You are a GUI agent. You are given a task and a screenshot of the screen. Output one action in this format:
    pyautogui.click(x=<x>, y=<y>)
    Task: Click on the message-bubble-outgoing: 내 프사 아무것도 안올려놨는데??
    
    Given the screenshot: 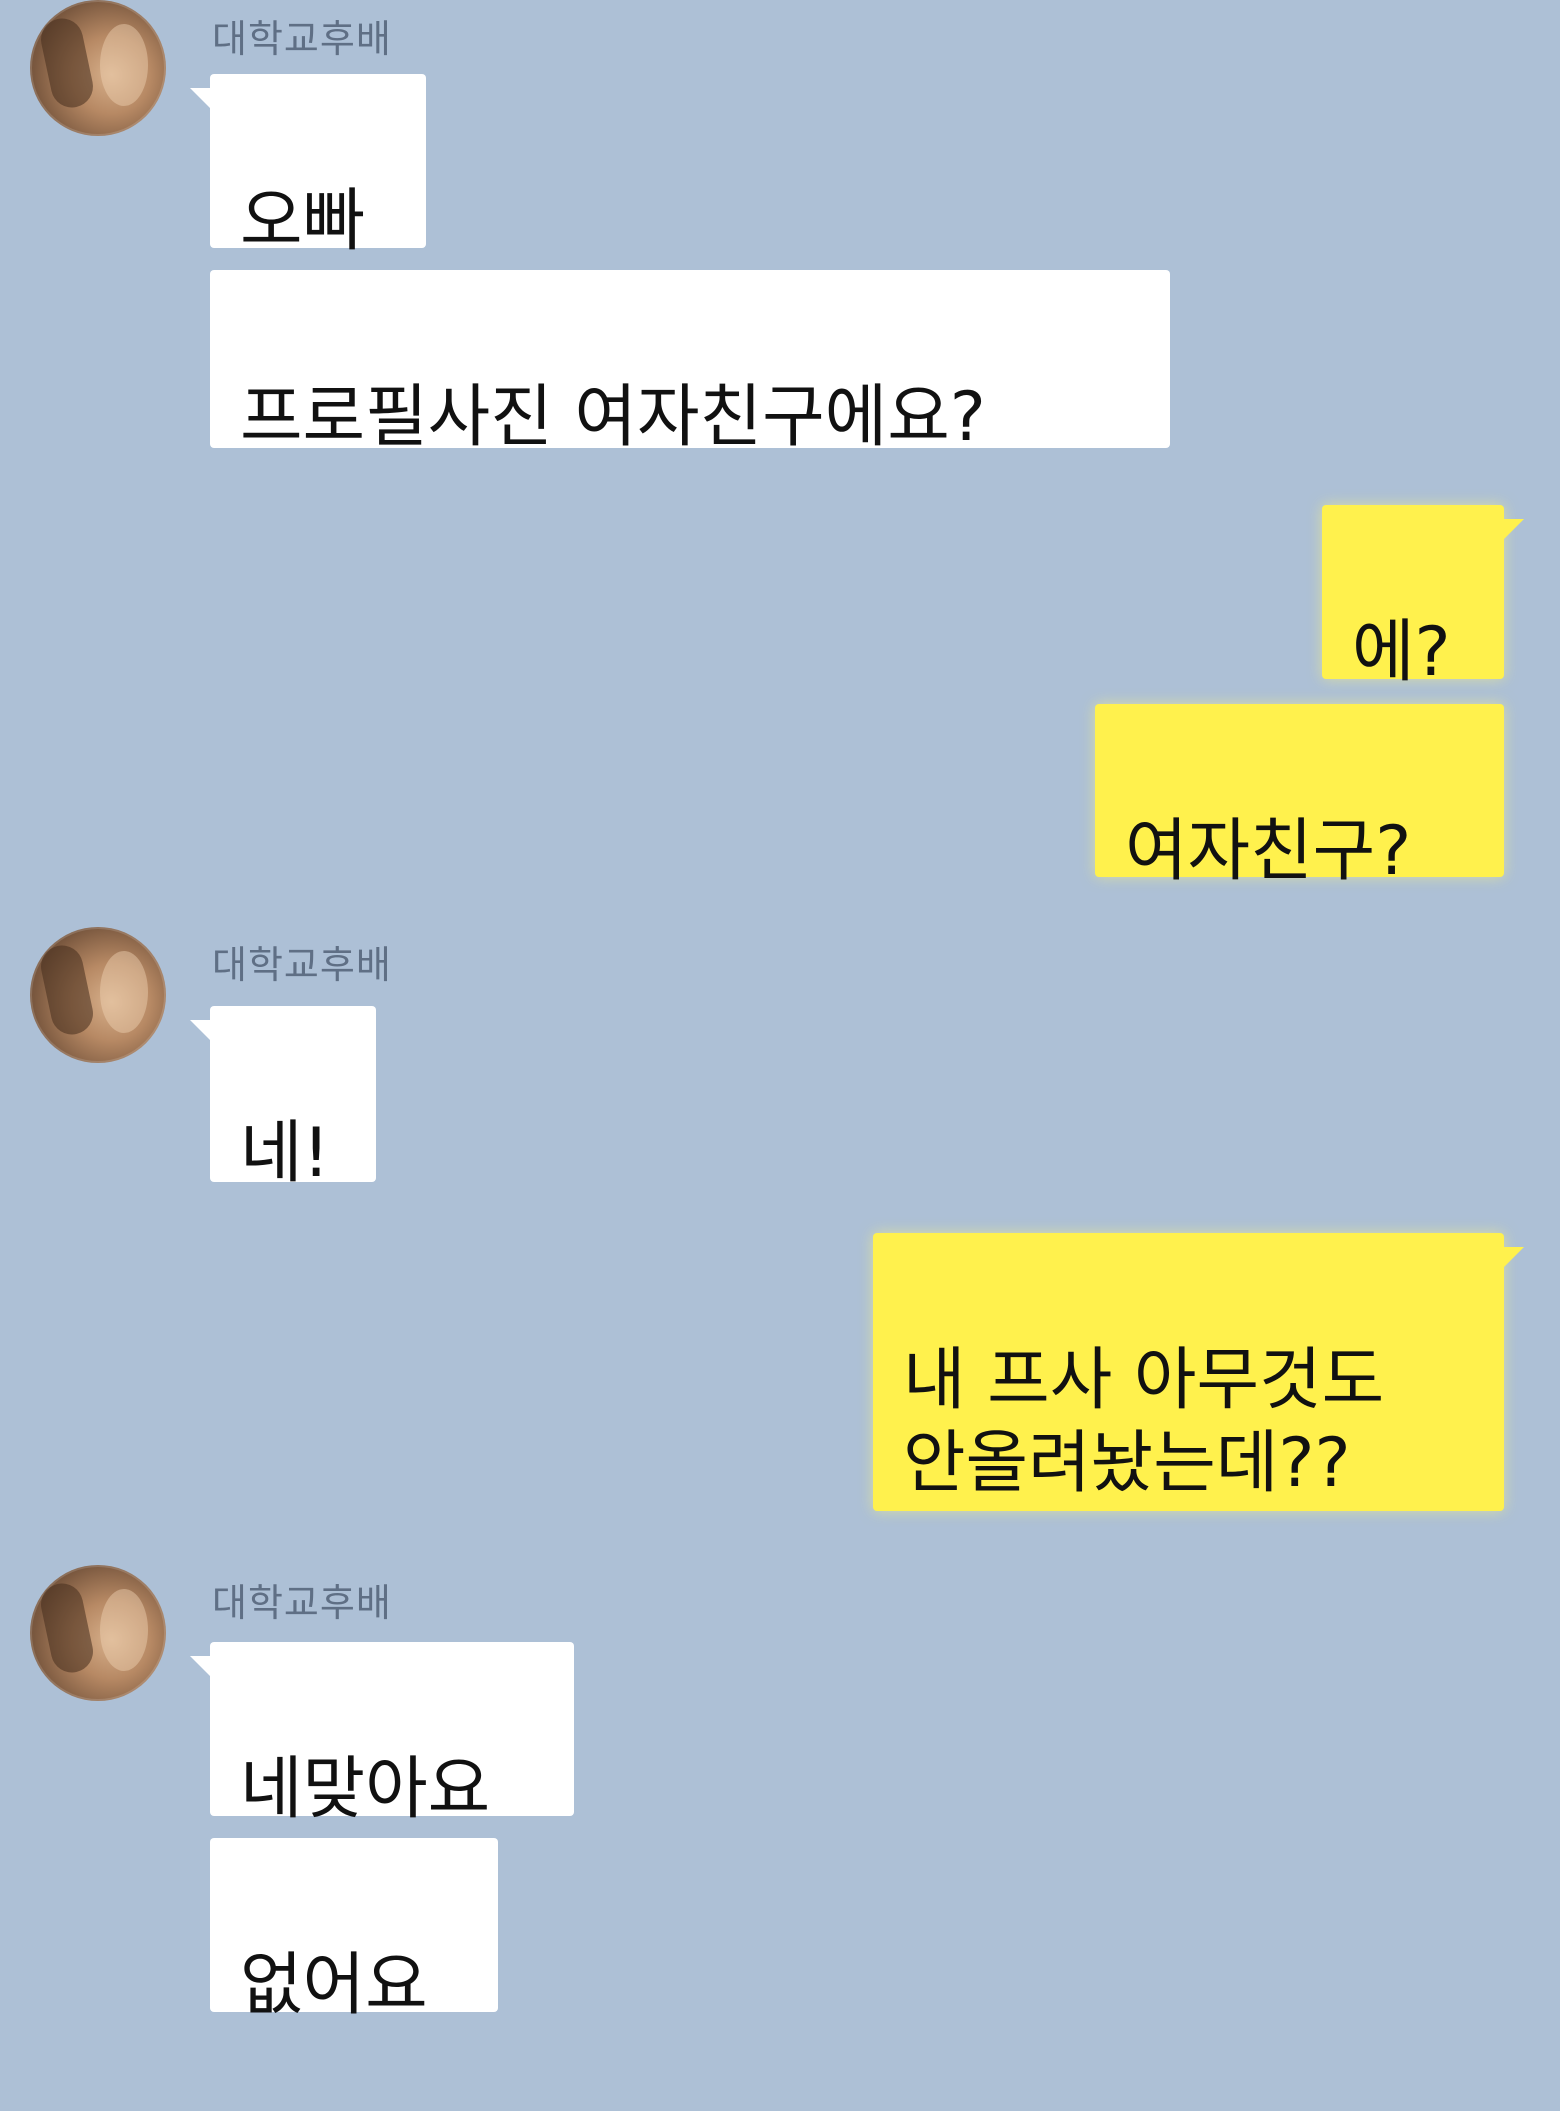 What is the action you would take?
    pyautogui.click(x=1198, y=1372)
    